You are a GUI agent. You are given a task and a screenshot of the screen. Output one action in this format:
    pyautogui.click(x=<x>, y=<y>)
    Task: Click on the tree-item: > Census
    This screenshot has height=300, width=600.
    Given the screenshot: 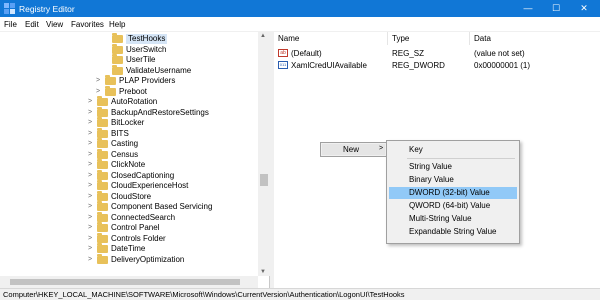 What is the action you would take?
    pyautogui.click(x=173, y=154)
    